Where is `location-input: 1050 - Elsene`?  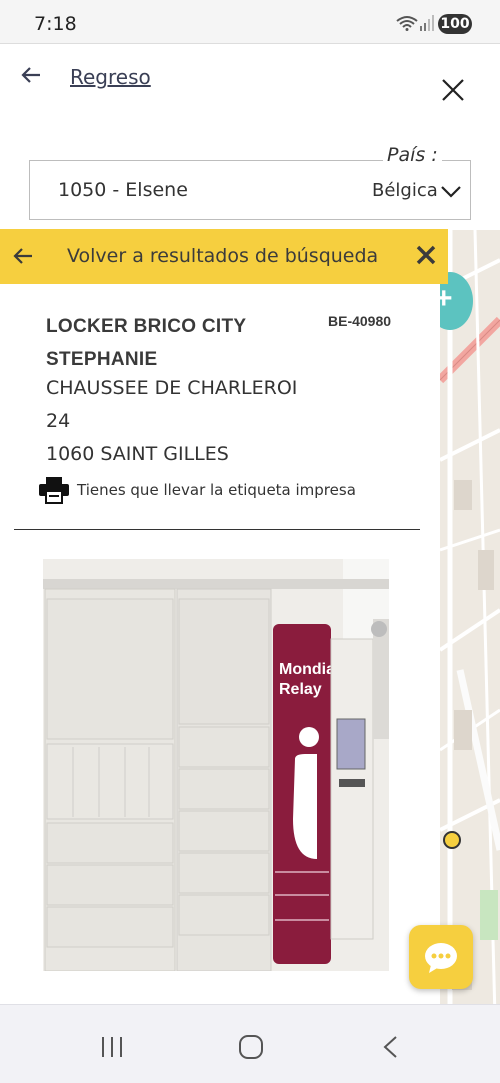
location-input: 1050 - Elsene is located at coordinates (195, 190).